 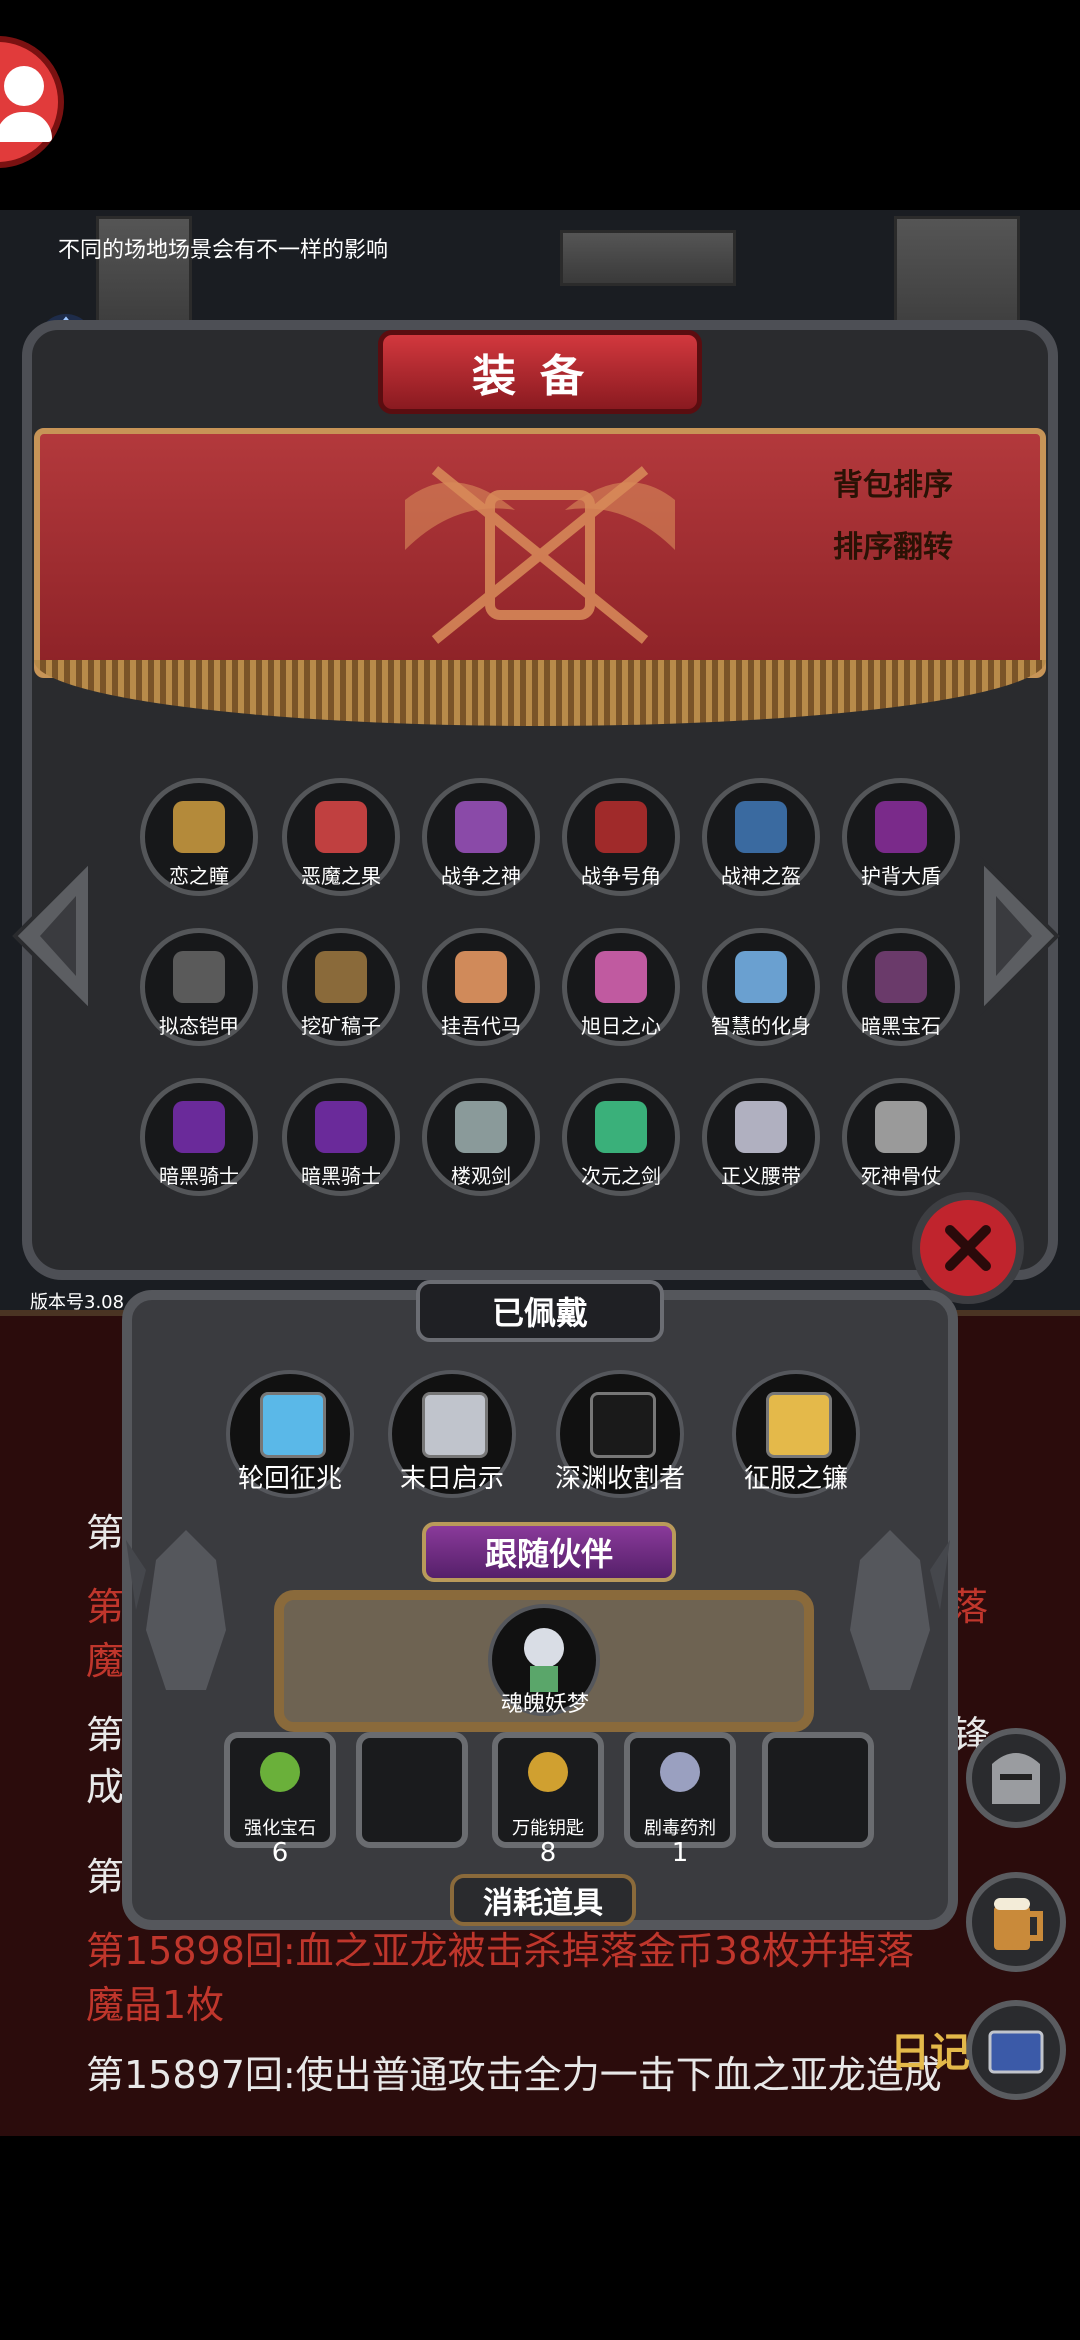 What do you see at coordinates (761, 977) in the screenshot?
I see `wisdom-avatar-icon` at bounding box center [761, 977].